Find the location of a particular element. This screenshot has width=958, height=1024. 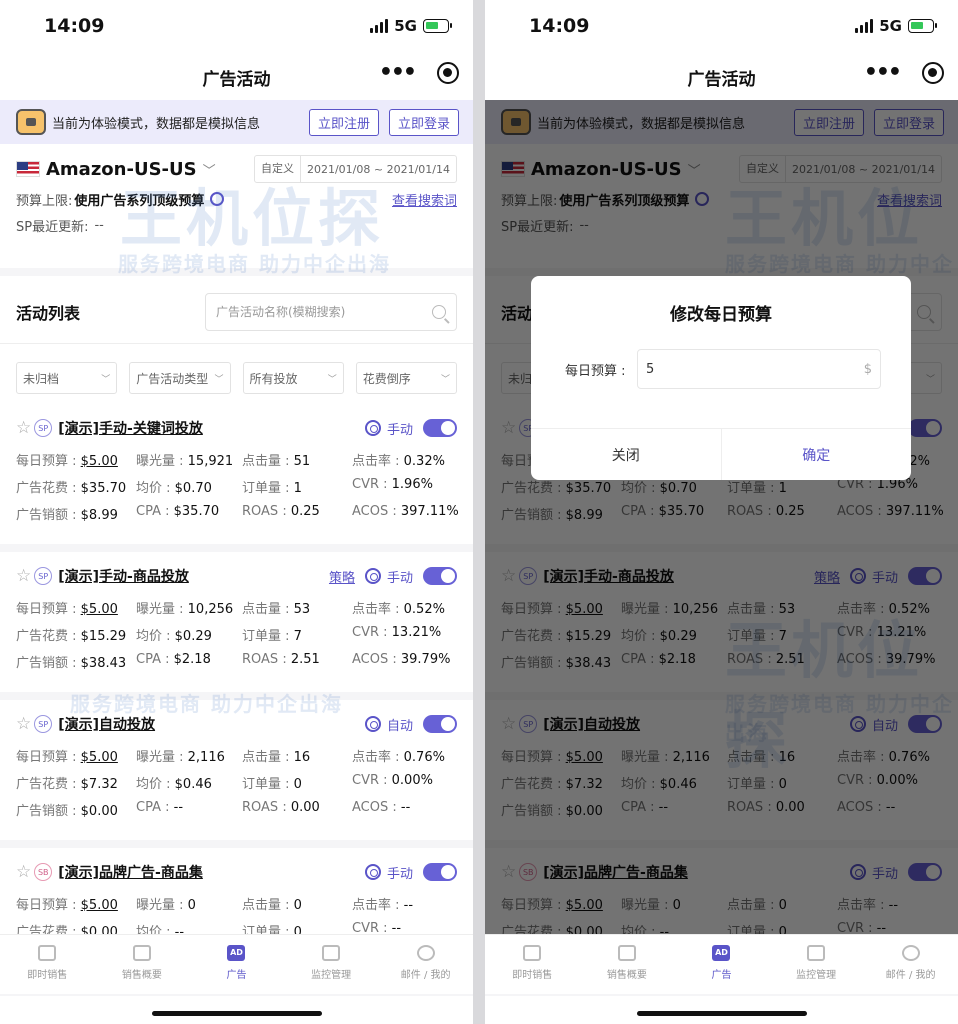

metric-clicks: 点击量 : 51 is located at coordinates (276, 461).